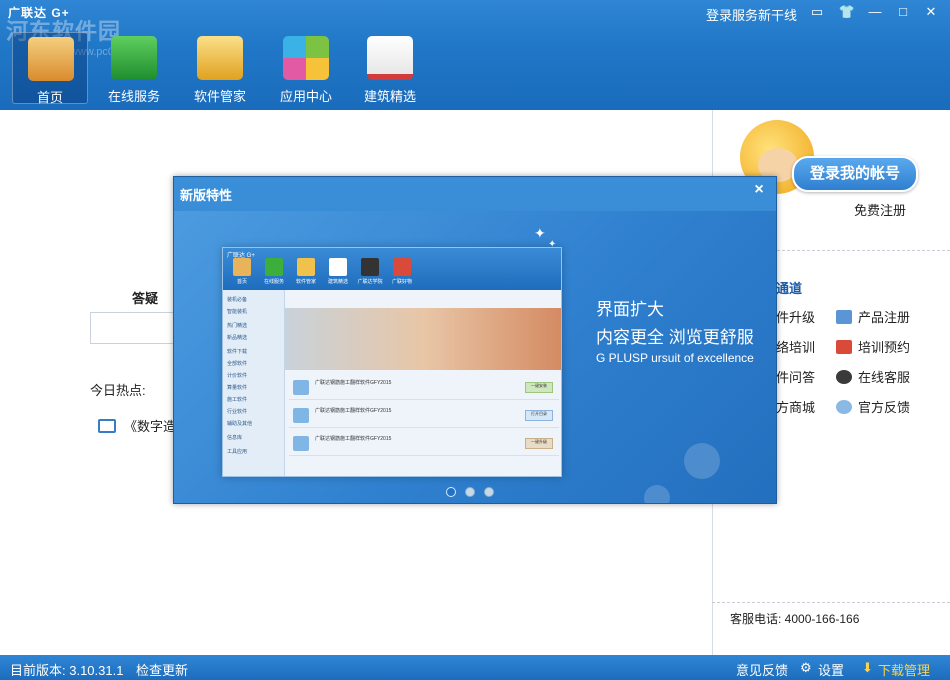  Describe the element at coordinates (237, 412) in the screenshot. I see `preview-side-item: 行业软件` at that location.